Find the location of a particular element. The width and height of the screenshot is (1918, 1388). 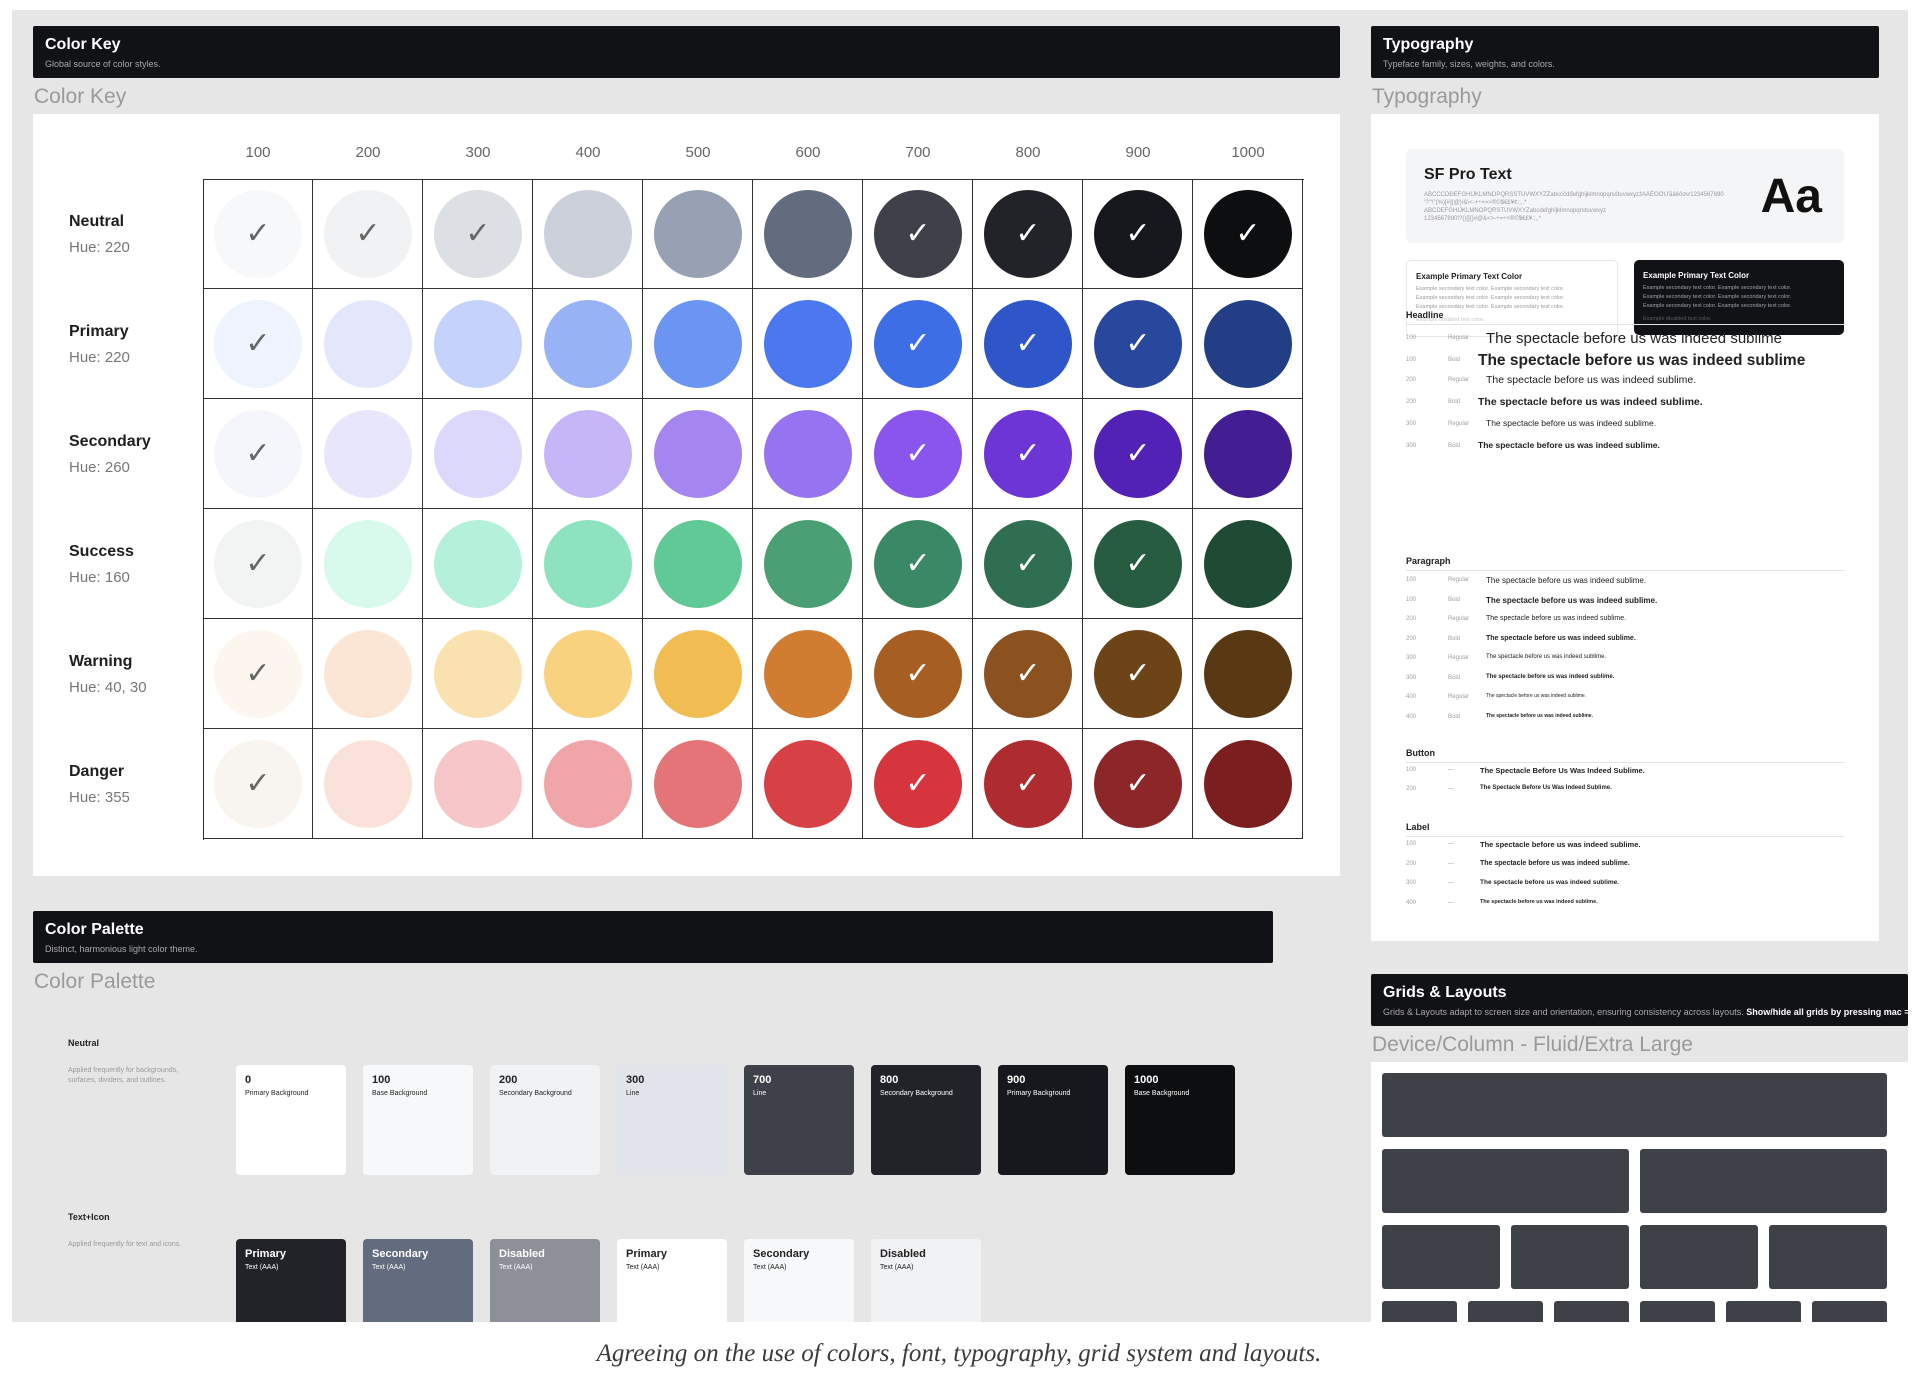

column-header: 900 is located at coordinates (1138, 152).